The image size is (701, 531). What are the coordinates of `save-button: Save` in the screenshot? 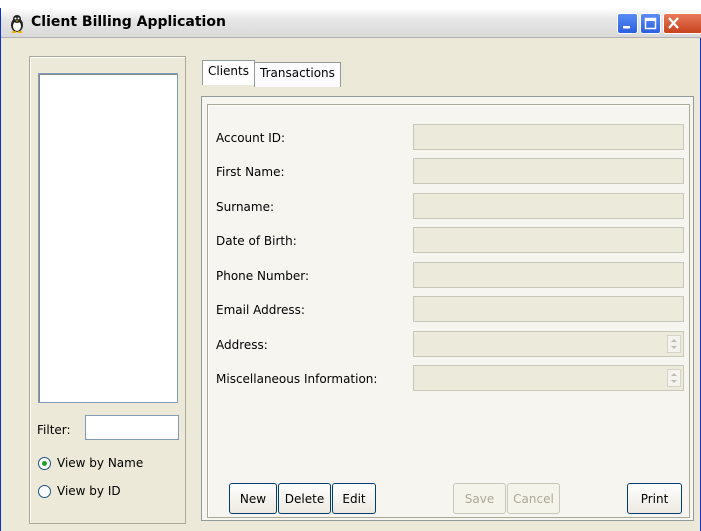 It's located at (479, 498).